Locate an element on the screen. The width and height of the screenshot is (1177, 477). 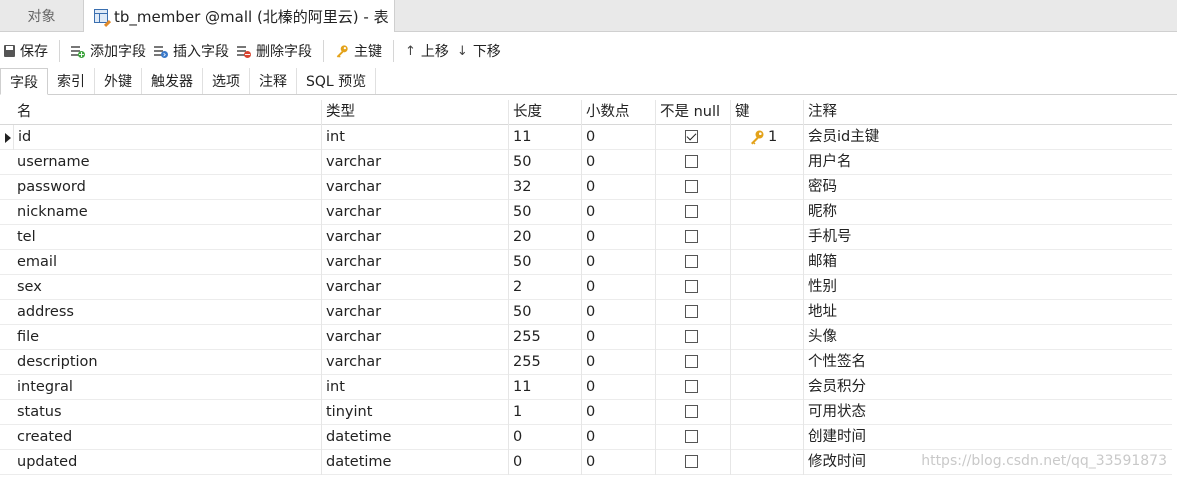
table-row: file varchar 255 0 头像 is located at coordinates (586, 337).